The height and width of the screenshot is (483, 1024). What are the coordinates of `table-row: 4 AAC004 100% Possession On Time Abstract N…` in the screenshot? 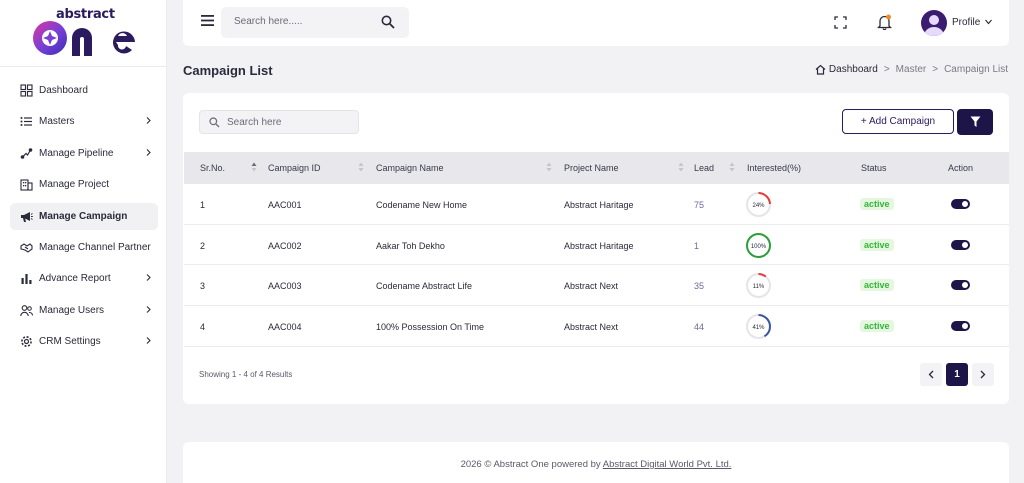 It's located at (596, 326).